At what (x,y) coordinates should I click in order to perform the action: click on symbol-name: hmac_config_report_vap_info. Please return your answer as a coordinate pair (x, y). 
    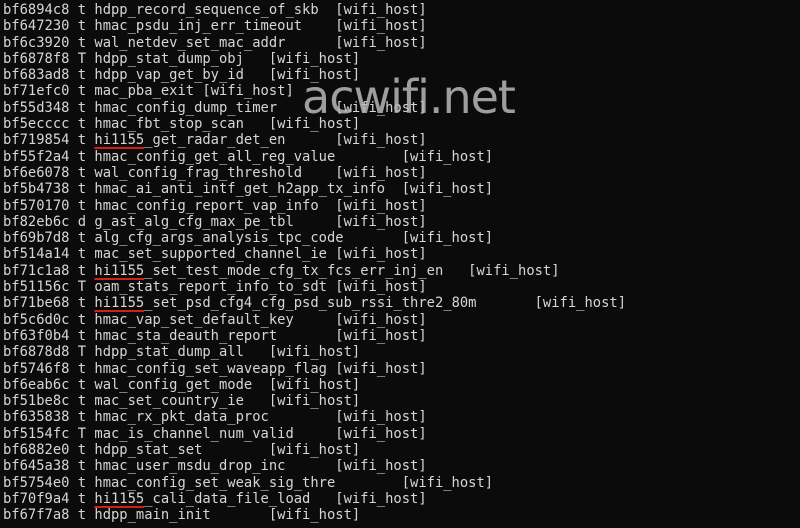
    Looking at the image, I should click on (206, 205).